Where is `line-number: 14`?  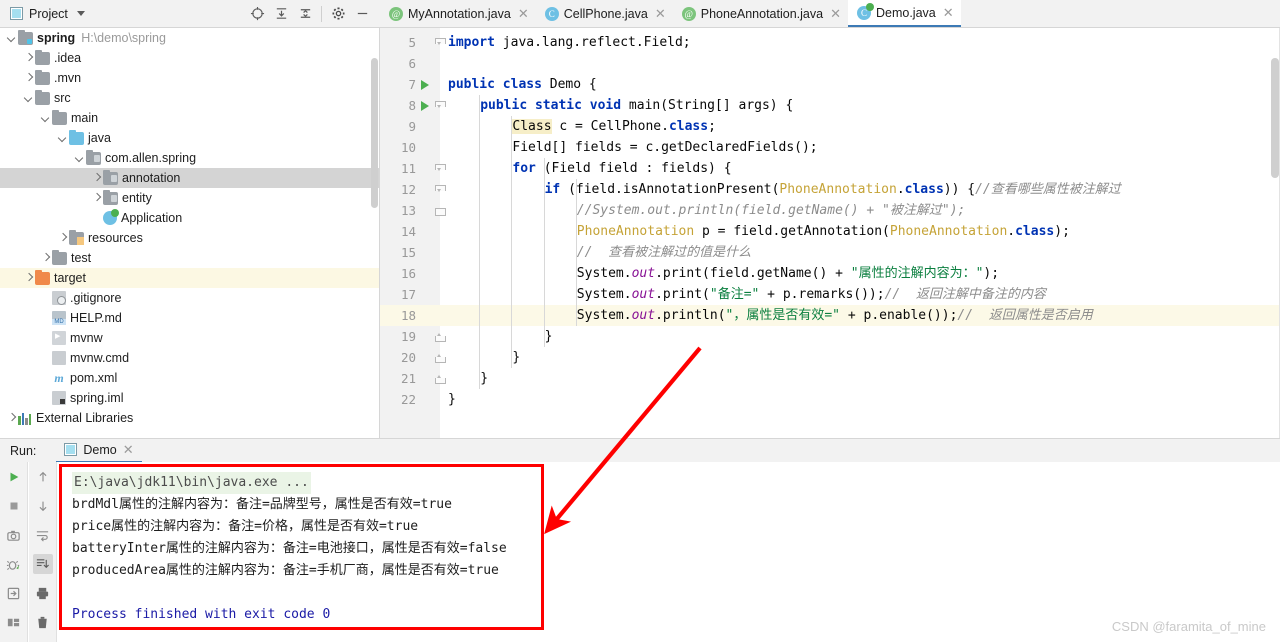 line-number: 14 is located at coordinates (408, 231).